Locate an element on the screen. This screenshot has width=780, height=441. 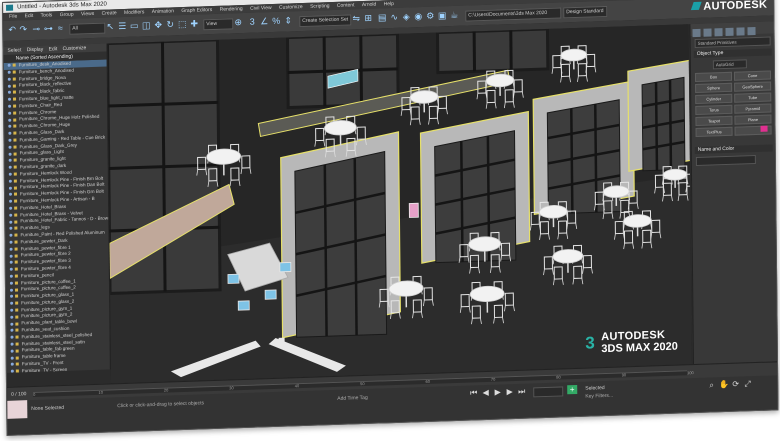
object-type-button: TextPlus is located at coordinates (714, 132).